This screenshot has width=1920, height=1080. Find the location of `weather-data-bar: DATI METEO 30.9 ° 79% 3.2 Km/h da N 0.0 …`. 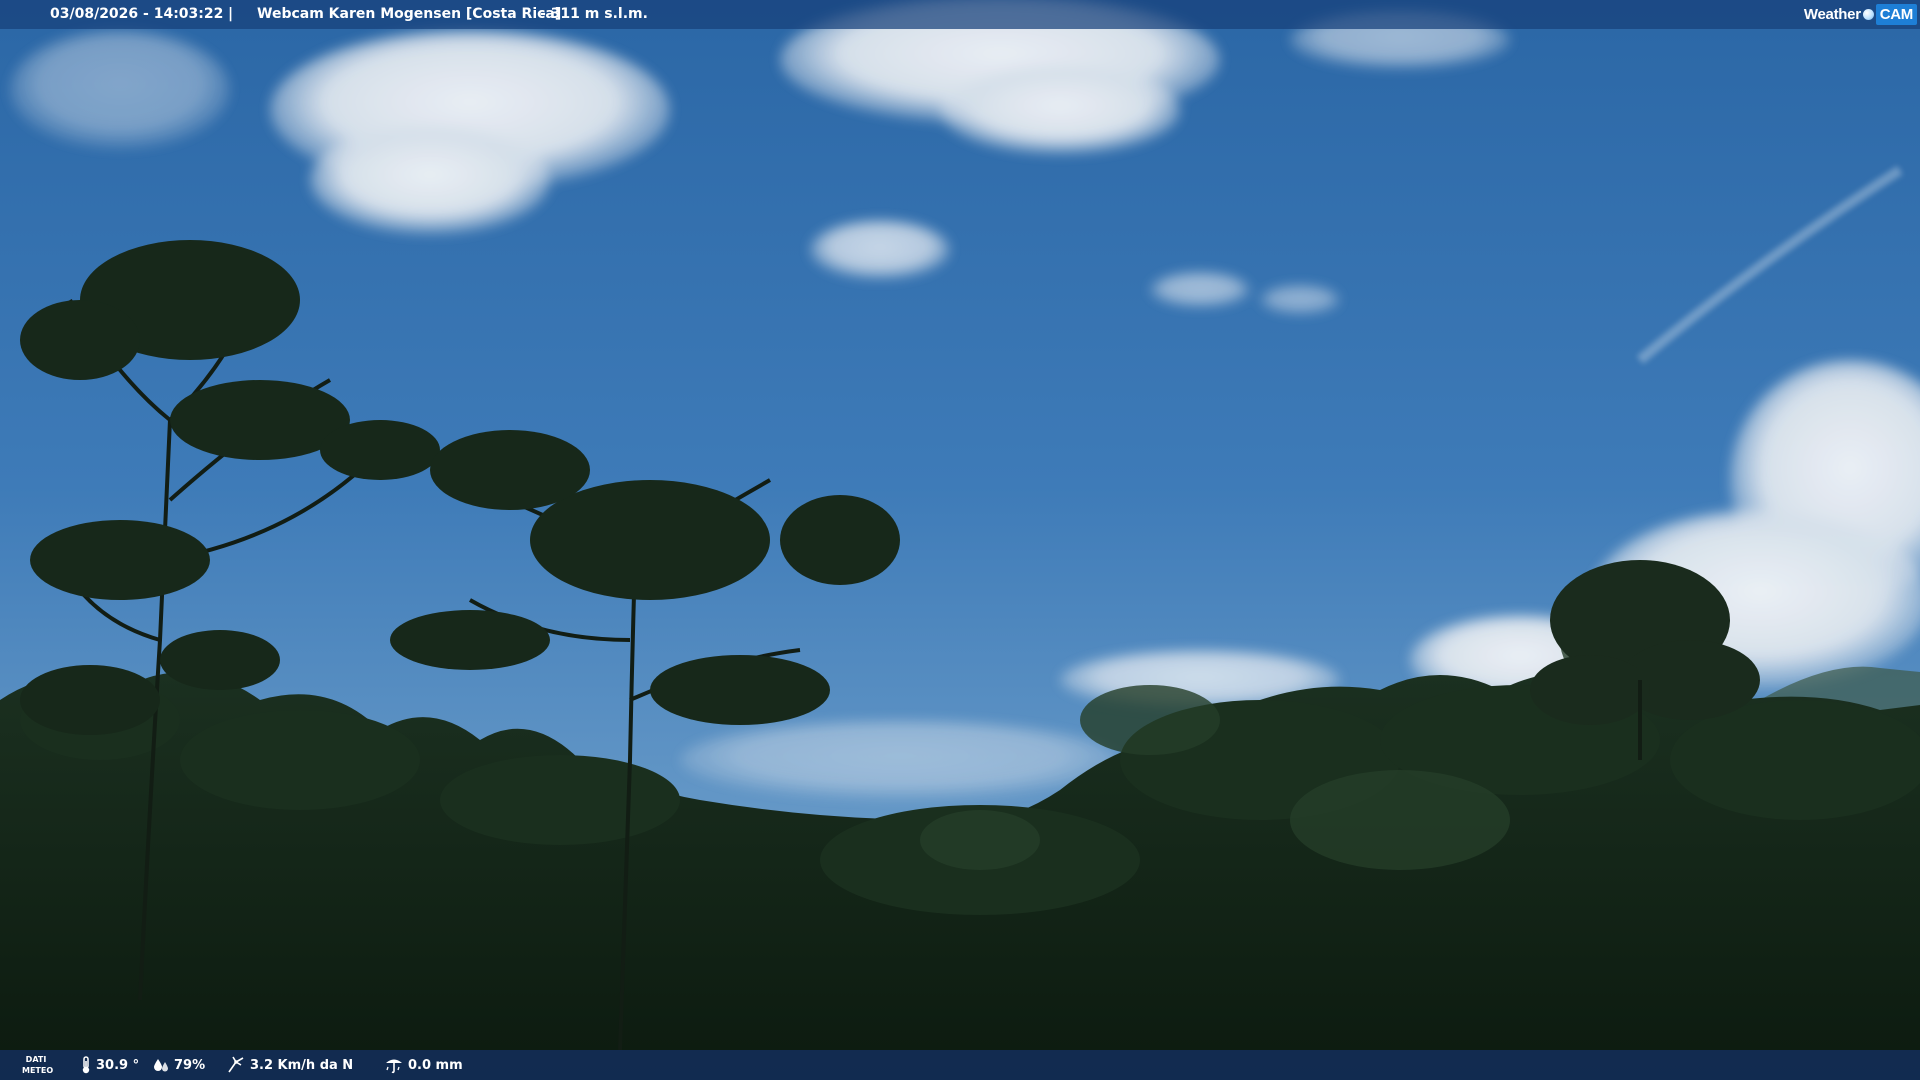

weather-data-bar: DATI METEO 30.9 ° 79% 3.2 Km/h da N 0.0 … is located at coordinates (960, 1065).